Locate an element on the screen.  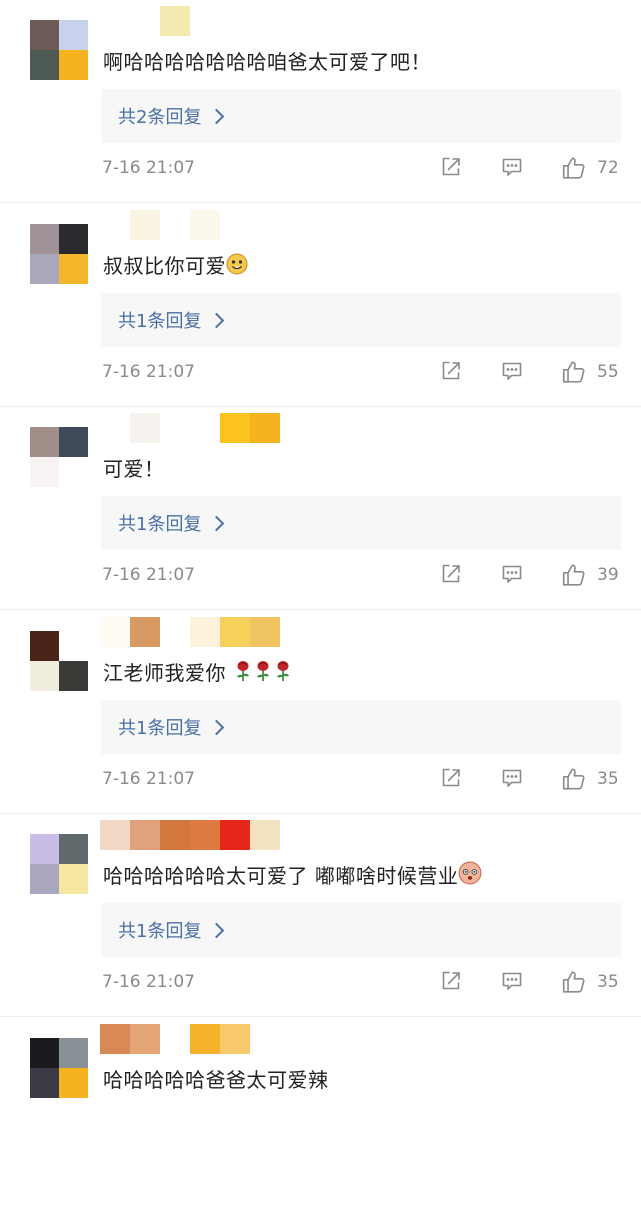
comment-text-content: 可爱！ is located at coordinates (134, 469).